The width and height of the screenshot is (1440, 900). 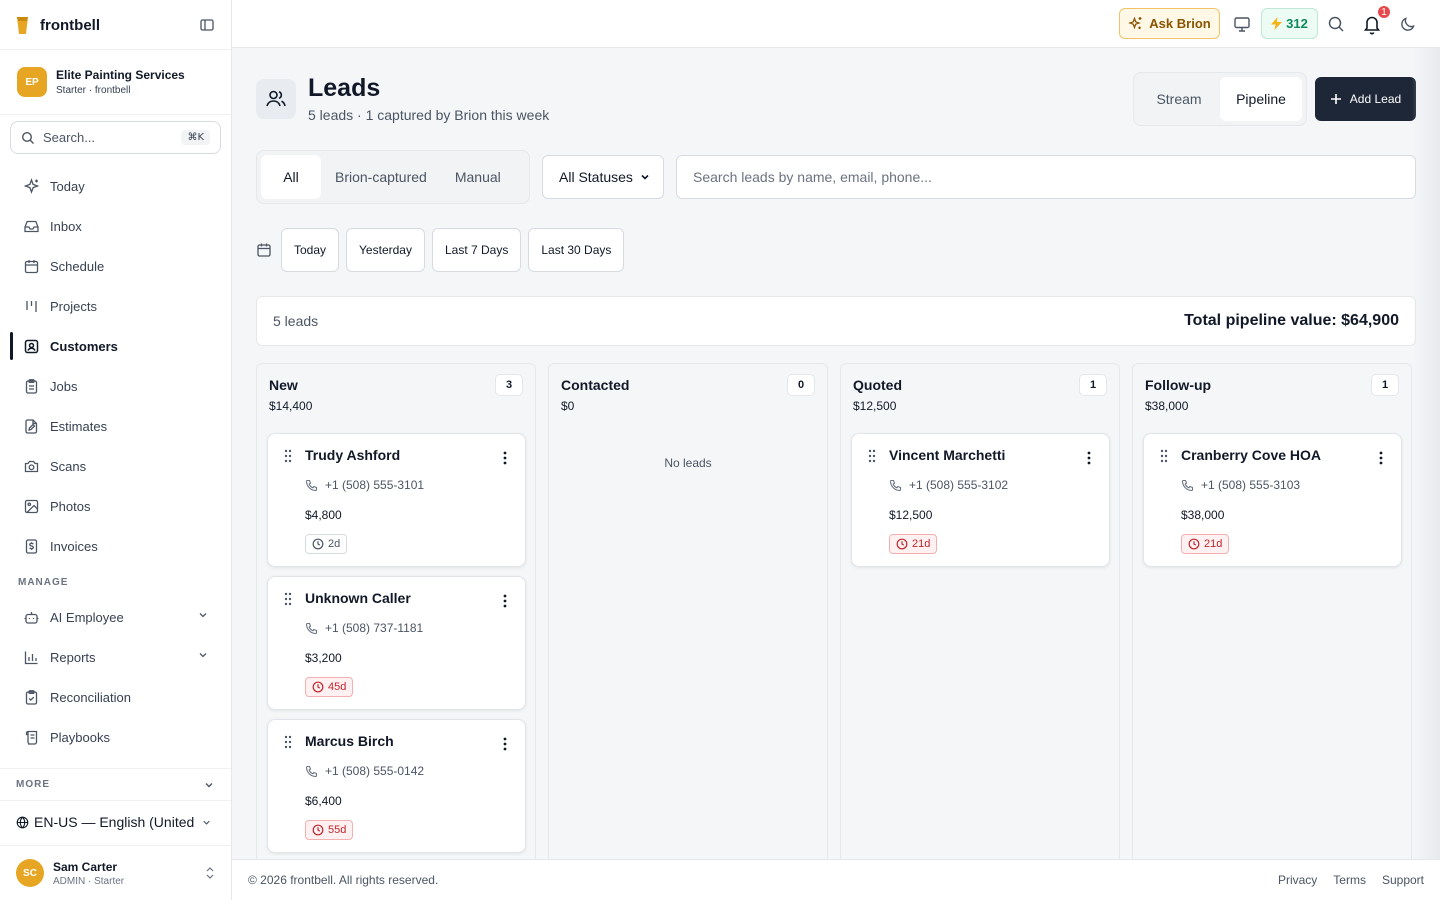 What do you see at coordinates (73, 657) in the screenshot?
I see `sidebar-item-label: Reports` at bounding box center [73, 657].